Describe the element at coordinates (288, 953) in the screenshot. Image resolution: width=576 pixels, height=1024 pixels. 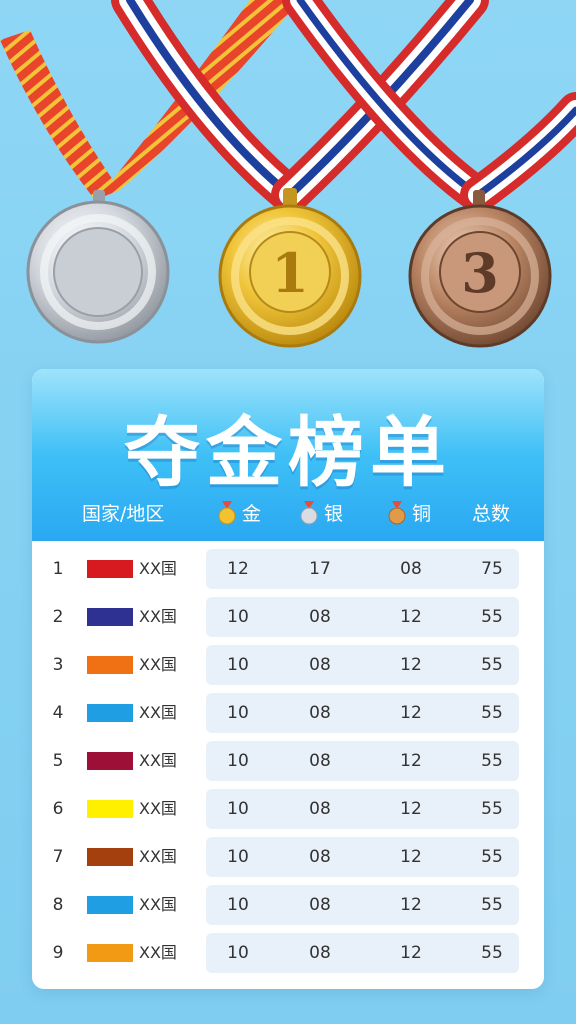
I see `table-row: 9 XX国 10 08 12 55` at that location.